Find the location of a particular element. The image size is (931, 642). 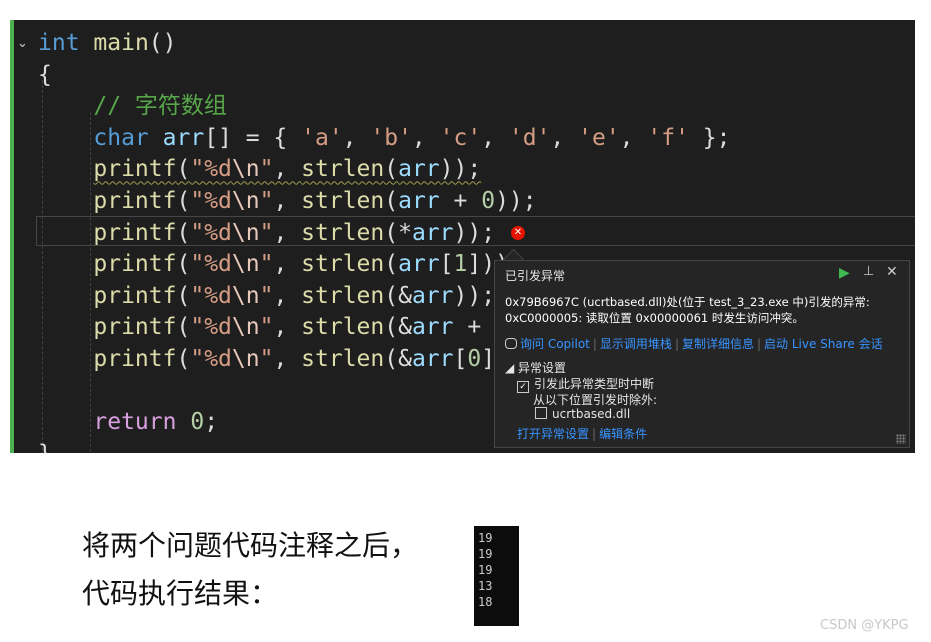

edit-conditions-link: 编辑条件 is located at coordinates (623, 434).